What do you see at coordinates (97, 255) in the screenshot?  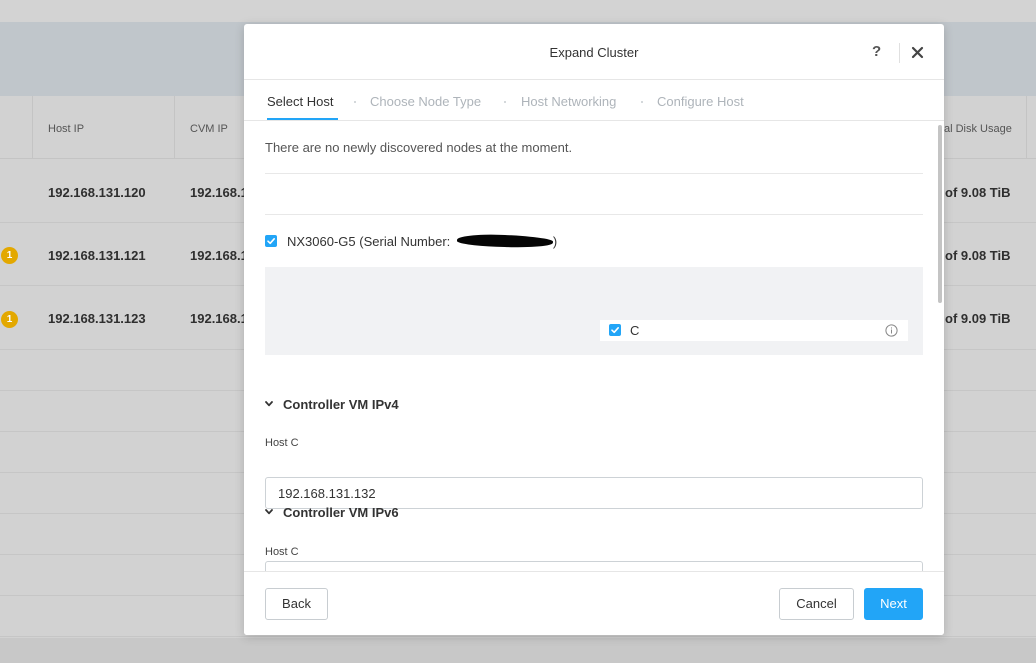 I see `row-host-ip: 192.168.131.121` at bounding box center [97, 255].